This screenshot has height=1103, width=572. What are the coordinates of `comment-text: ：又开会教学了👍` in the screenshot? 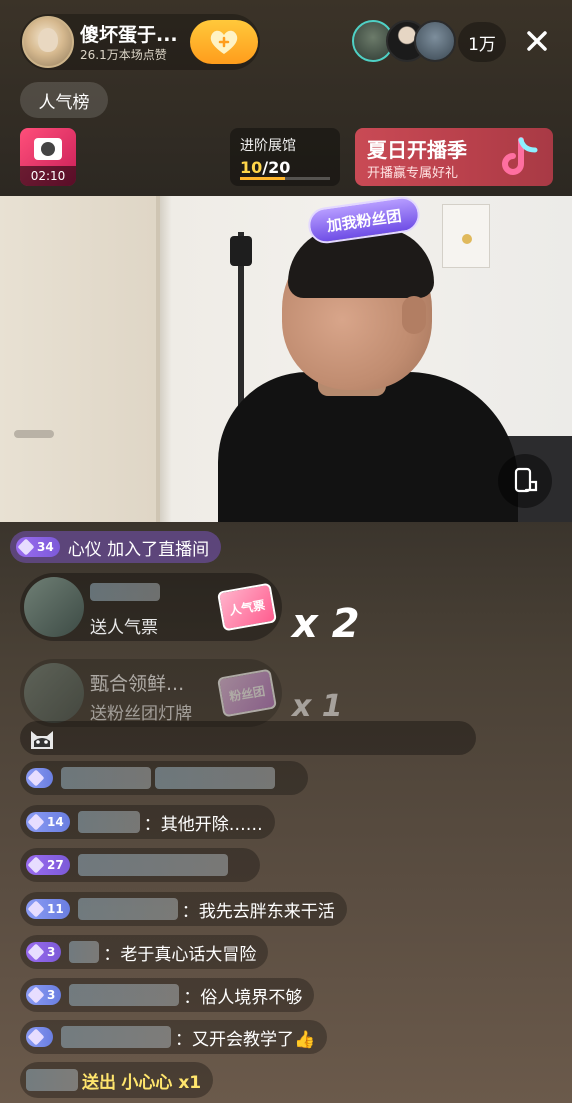 It's located at (245, 1039).